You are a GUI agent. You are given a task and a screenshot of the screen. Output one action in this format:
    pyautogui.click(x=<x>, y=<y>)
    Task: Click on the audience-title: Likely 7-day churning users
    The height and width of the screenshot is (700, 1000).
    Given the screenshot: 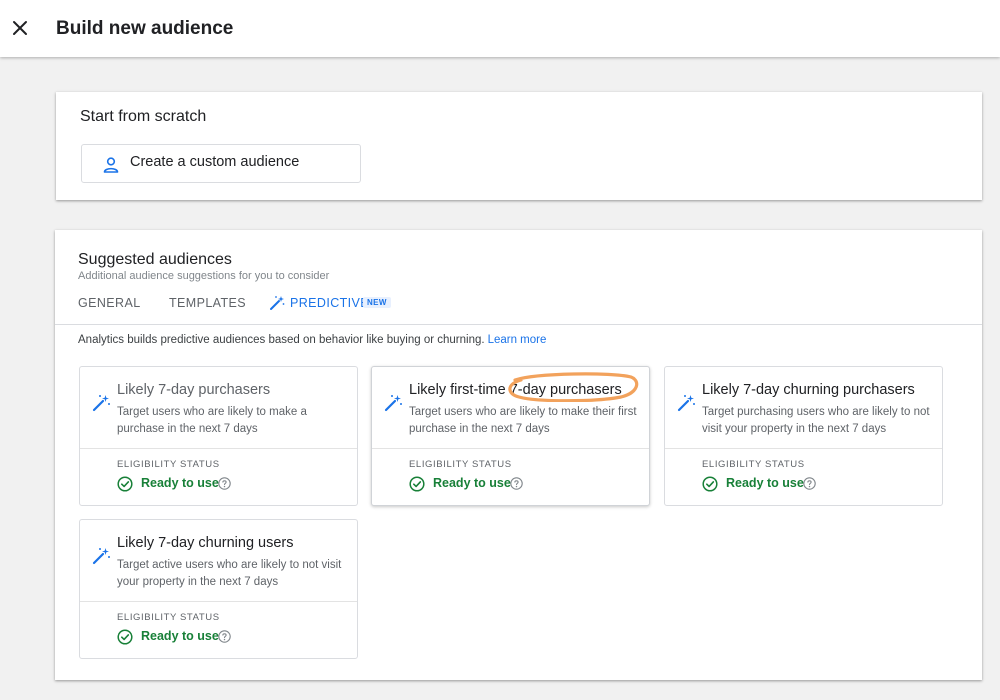 What is the action you would take?
    pyautogui.click(x=205, y=543)
    